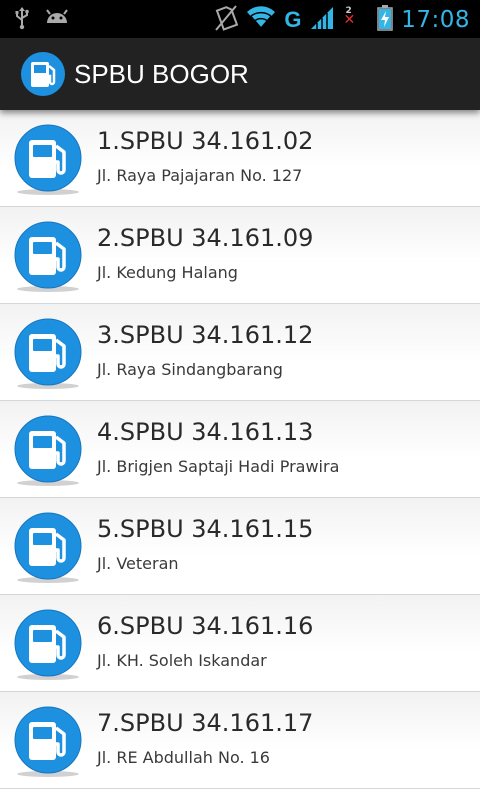 This screenshot has height=800, width=480. Describe the element at coordinates (385, 20) in the screenshot. I see `battery-charging-icon` at that location.